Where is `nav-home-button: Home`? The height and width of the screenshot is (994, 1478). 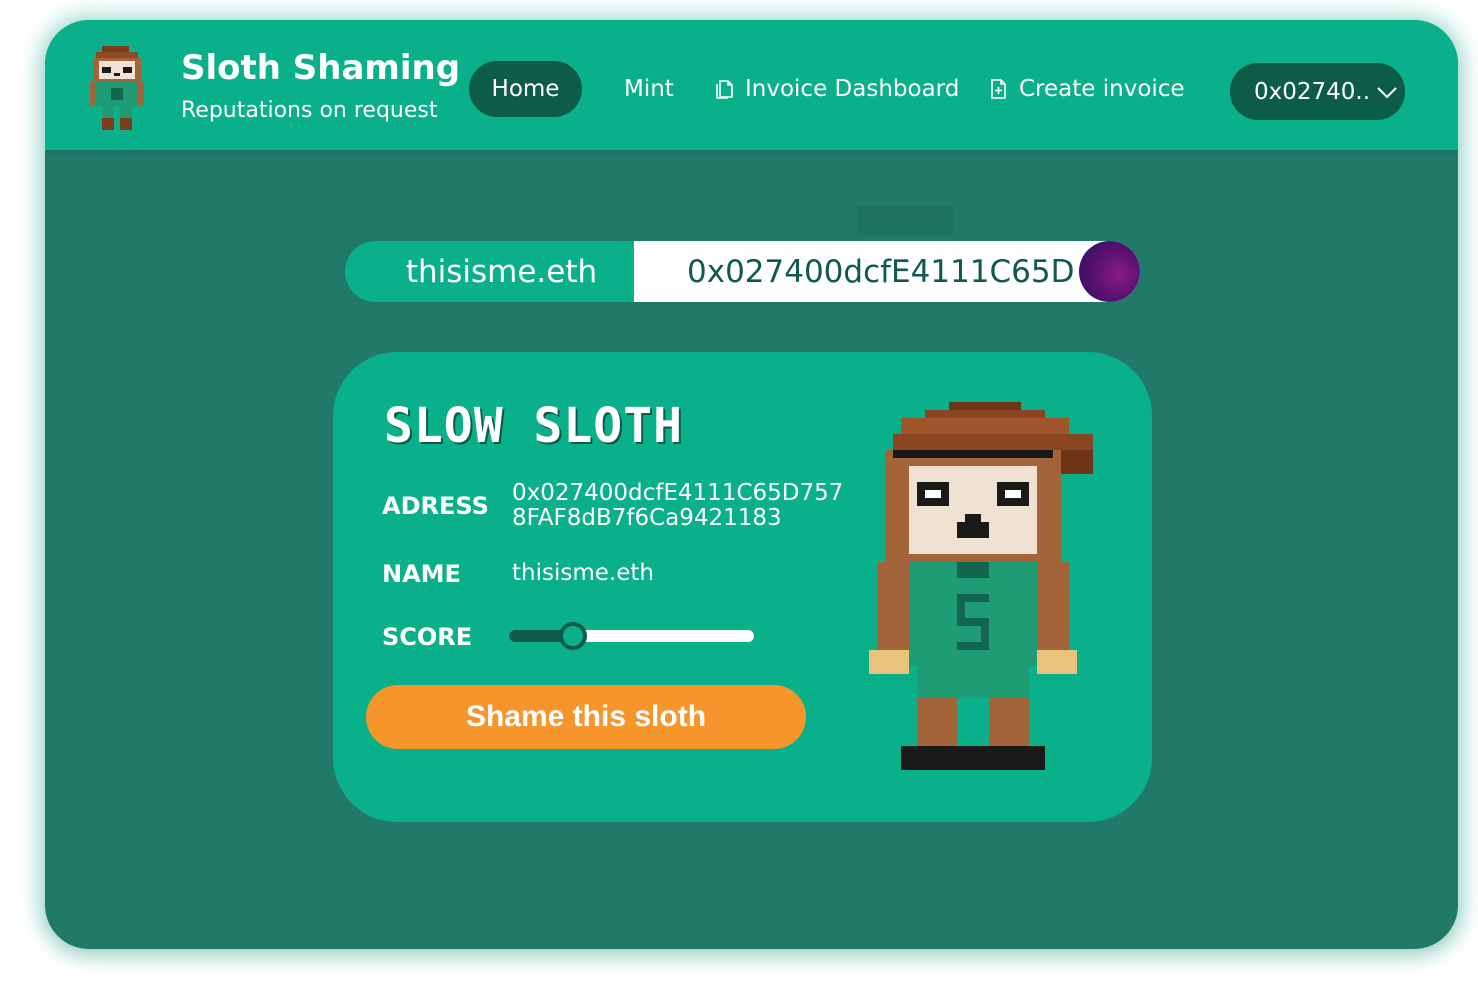 nav-home-button: Home is located at coordinates (525, 89).